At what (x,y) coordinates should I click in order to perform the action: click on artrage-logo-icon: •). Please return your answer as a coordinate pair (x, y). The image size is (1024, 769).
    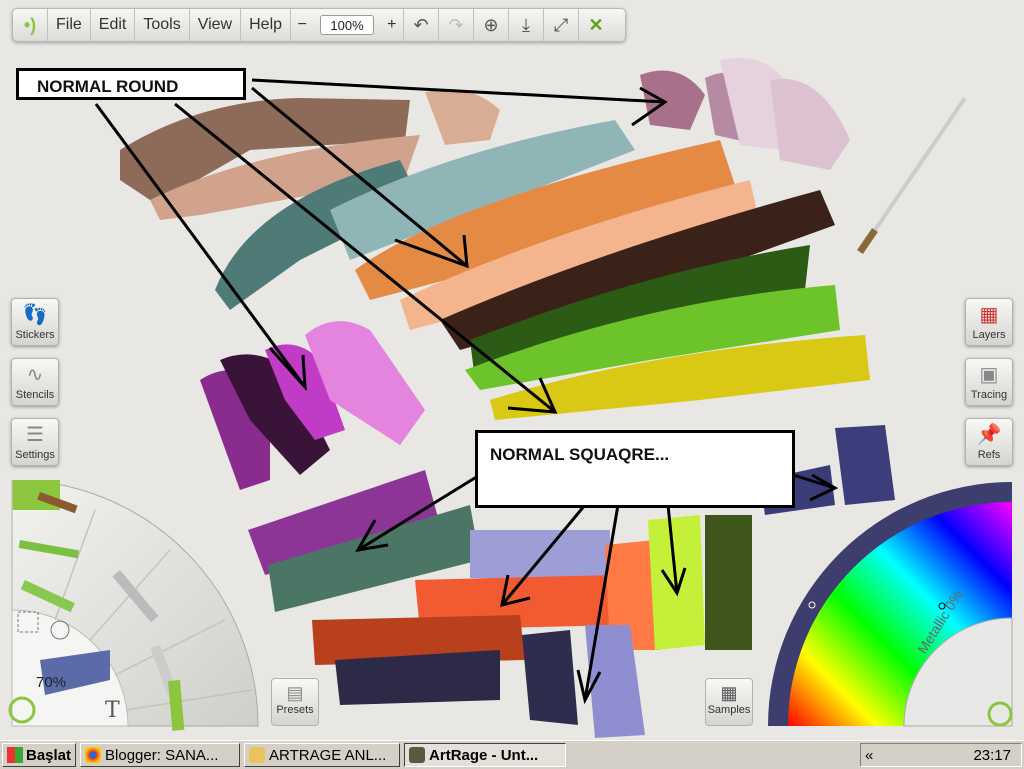
    Looking at the image, I should click on (30, 25).